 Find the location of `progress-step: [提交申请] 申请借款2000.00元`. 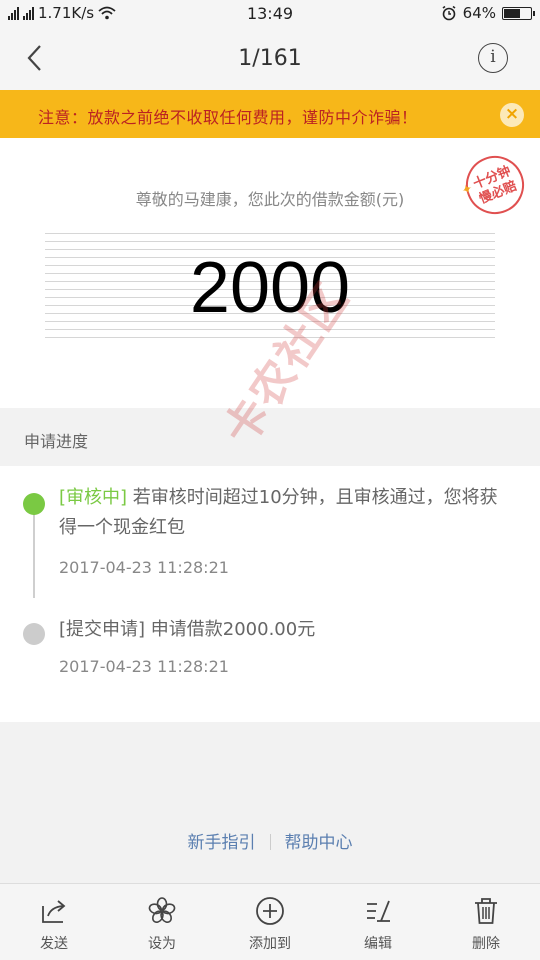

progress-step: [提交申请] 申请借款2000.00元 is located at coordinates (187, 630).